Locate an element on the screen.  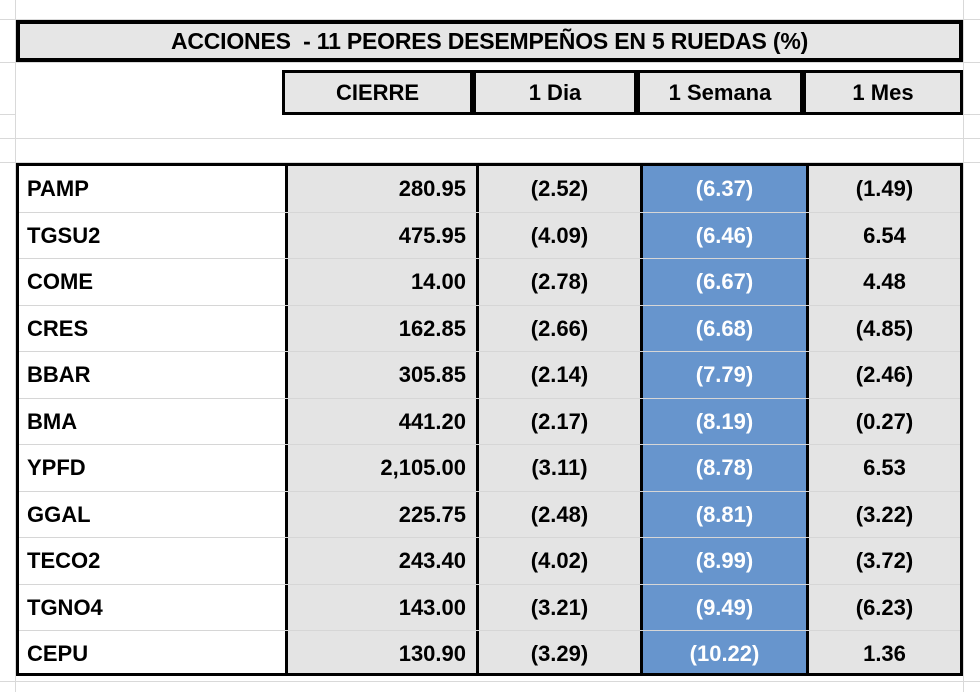
cell-cierre: 305.85 is located at coordinates (382, 375).